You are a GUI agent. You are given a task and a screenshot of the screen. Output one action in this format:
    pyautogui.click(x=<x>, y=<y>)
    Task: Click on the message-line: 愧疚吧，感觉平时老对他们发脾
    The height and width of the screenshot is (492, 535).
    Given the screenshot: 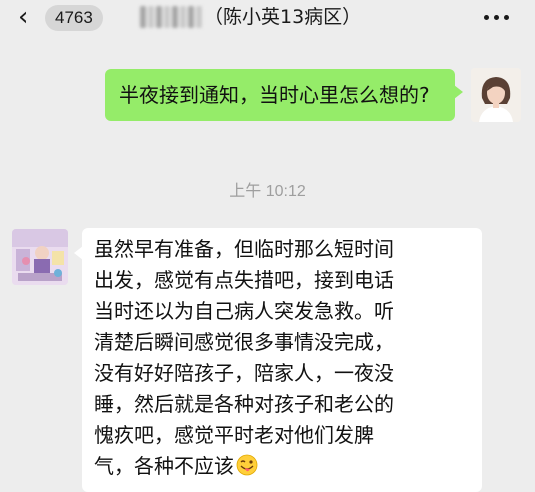 What is the action you would take?
    pyautogui.click(x=234, y=435)
    